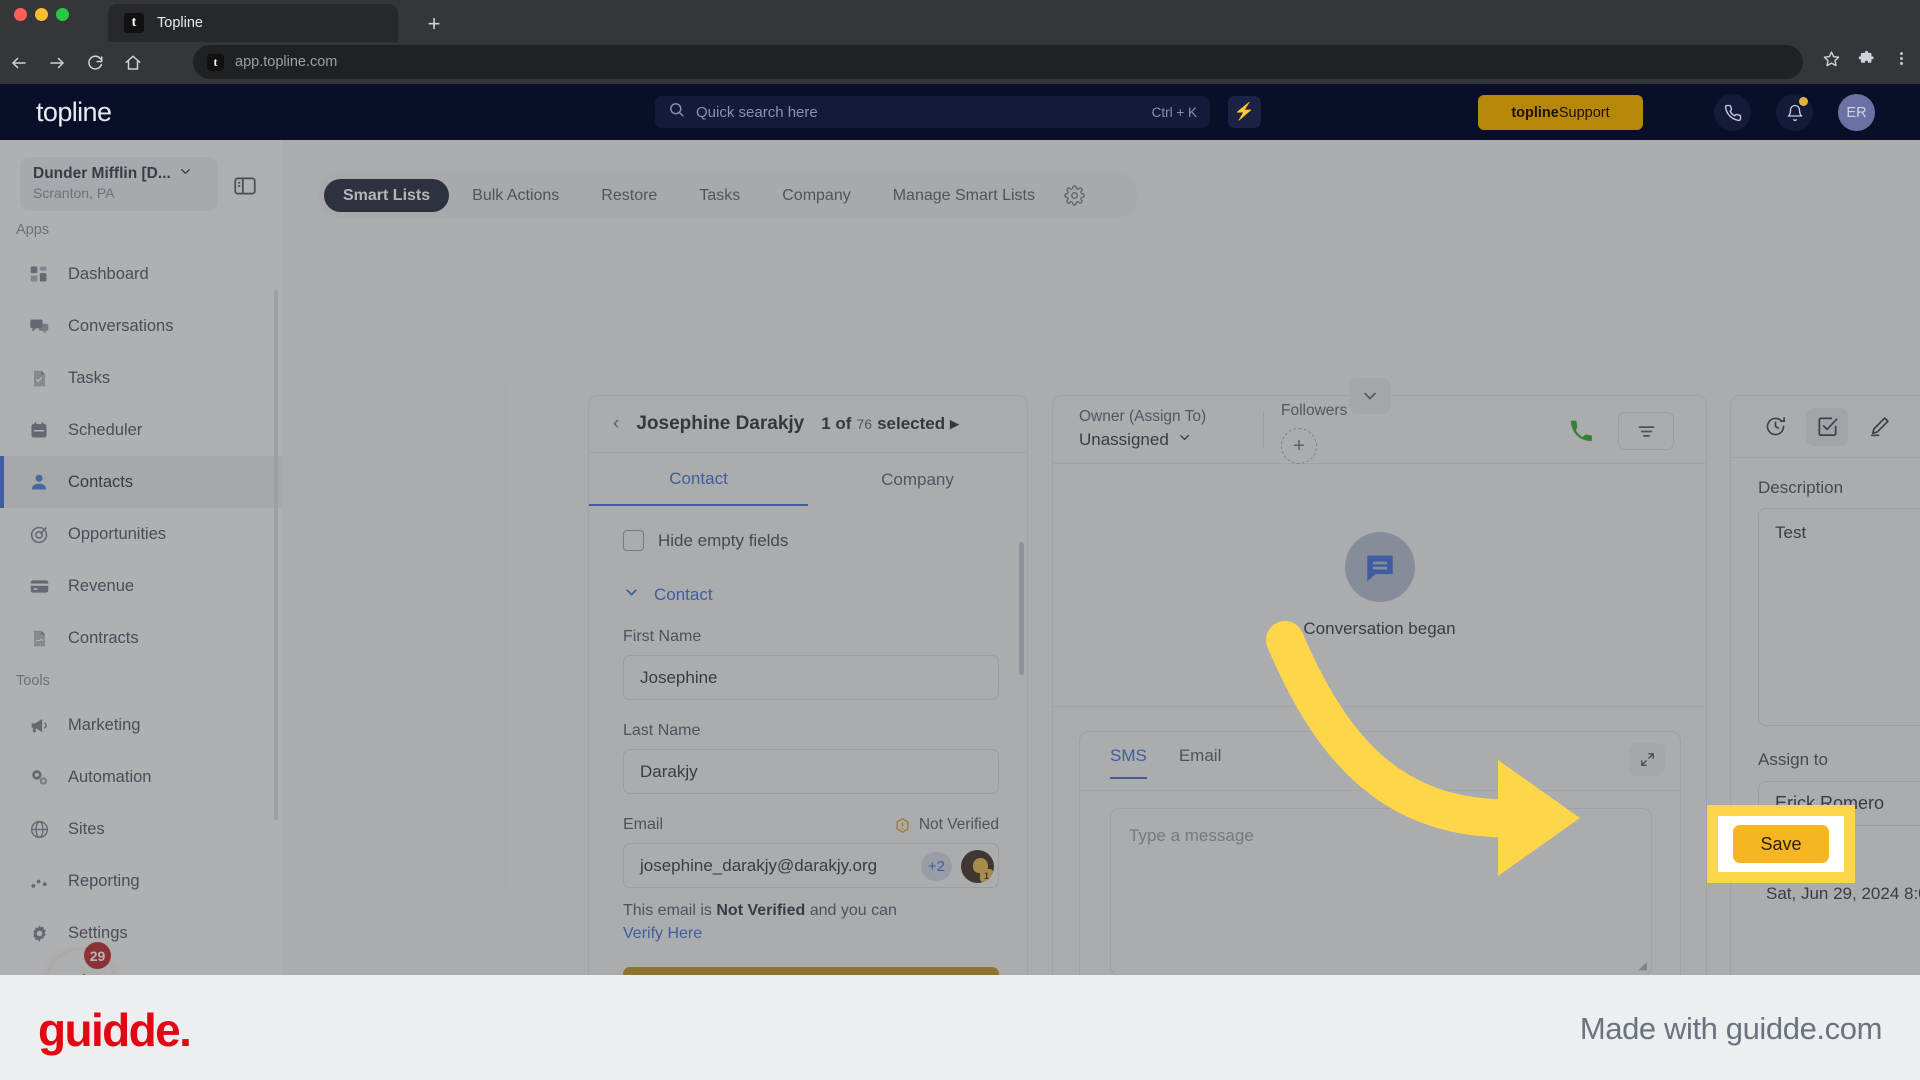 This screenshot has width=1920, height=1080. I want to click on support-button: topline Support, so click(1560, 112).